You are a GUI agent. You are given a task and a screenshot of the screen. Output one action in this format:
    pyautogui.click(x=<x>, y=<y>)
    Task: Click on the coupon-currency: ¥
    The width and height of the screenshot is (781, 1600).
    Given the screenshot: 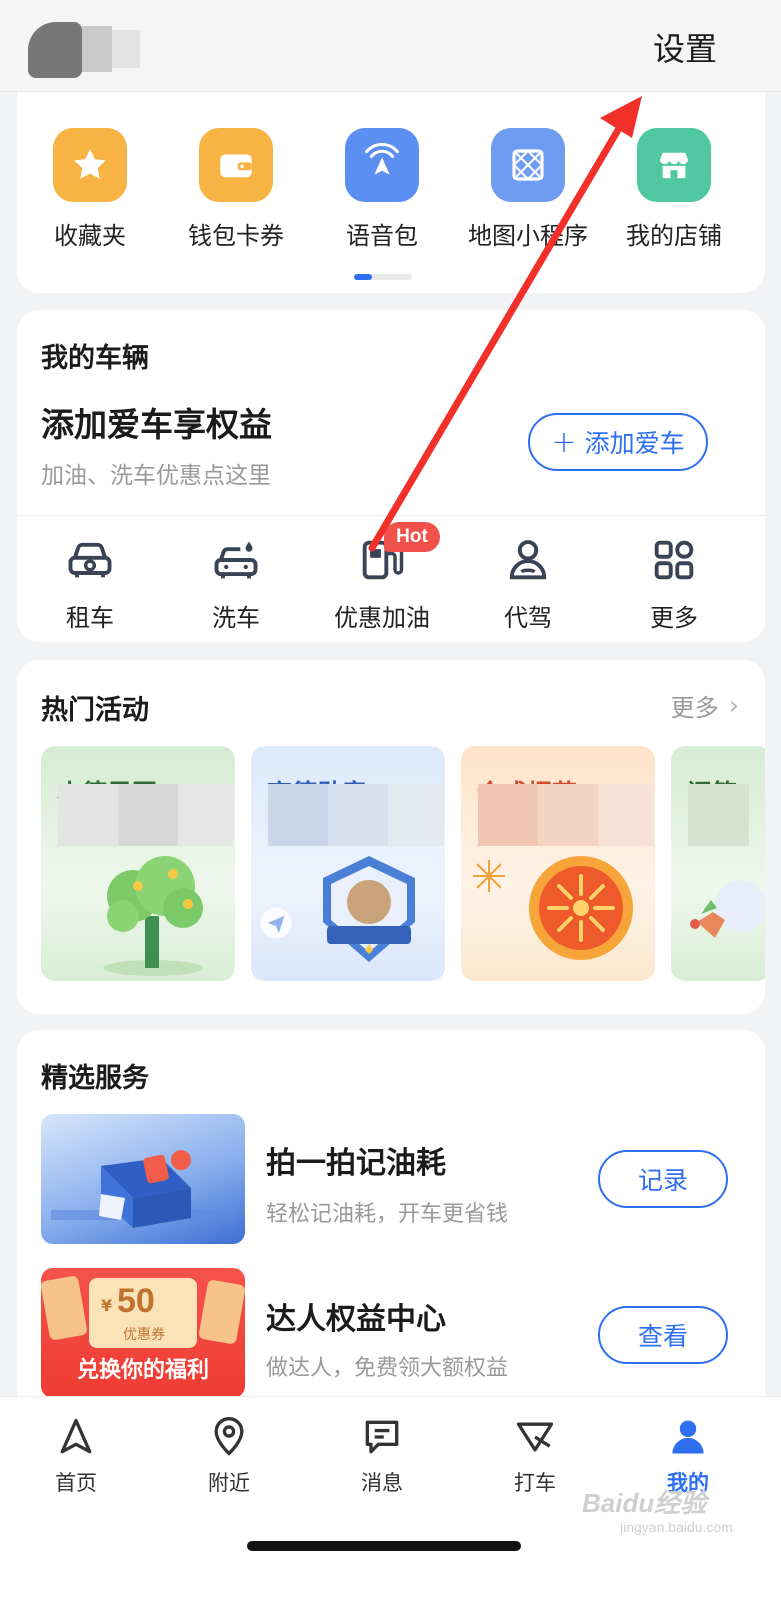 What is the action you would take?
    pyautogui.click(x=107, y=1305)
    